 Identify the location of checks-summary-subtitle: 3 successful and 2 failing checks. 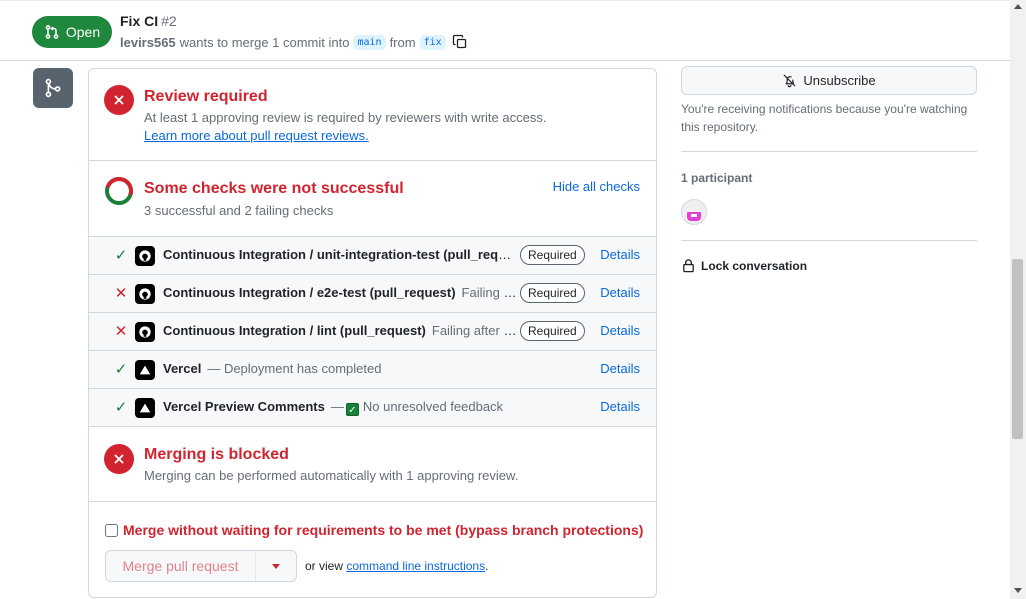
(239, 210).